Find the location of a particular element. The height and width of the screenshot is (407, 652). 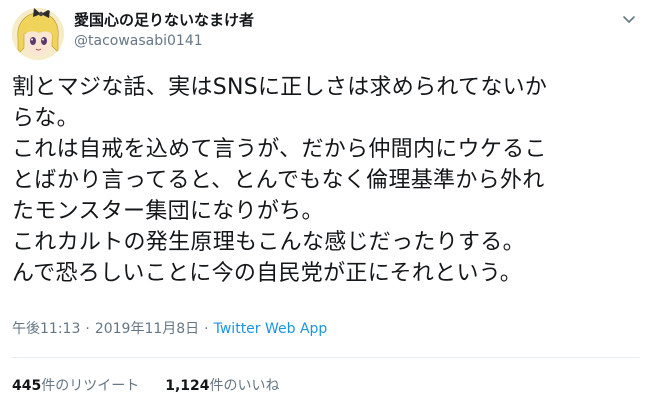

tweet-text-line: らな。 is located at coordinates (45, 118).